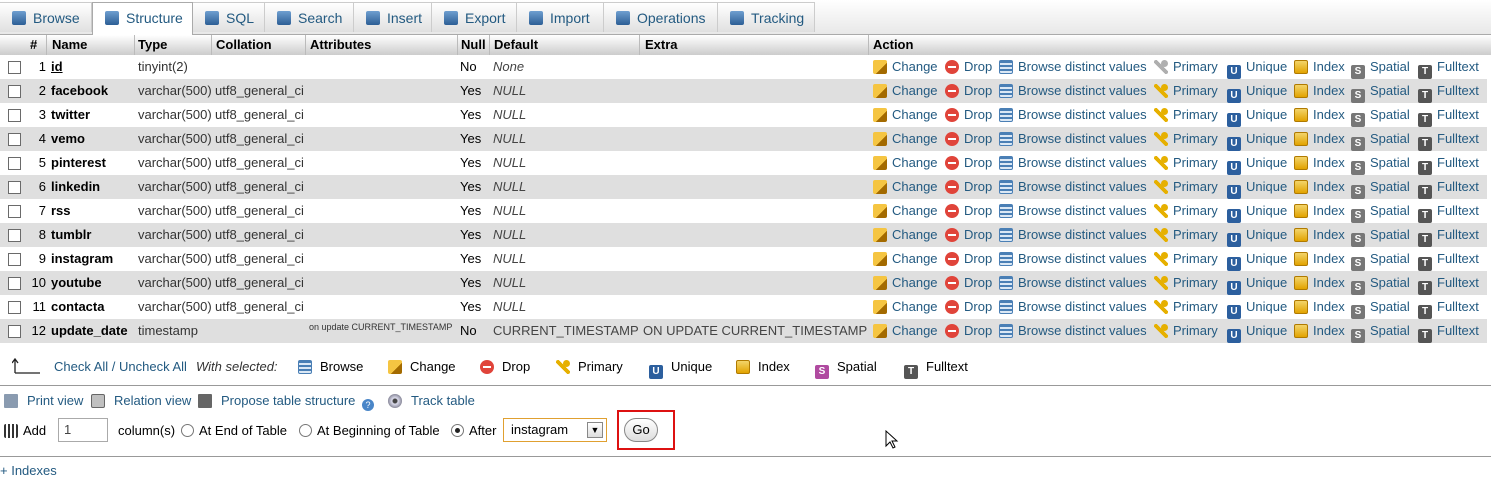 The height and width of the screenshot is (483, 1491). What do you see at coordinates (76, 283) in the screenshot?
I see `column-name: youtube` at bounding box center [76, 283].